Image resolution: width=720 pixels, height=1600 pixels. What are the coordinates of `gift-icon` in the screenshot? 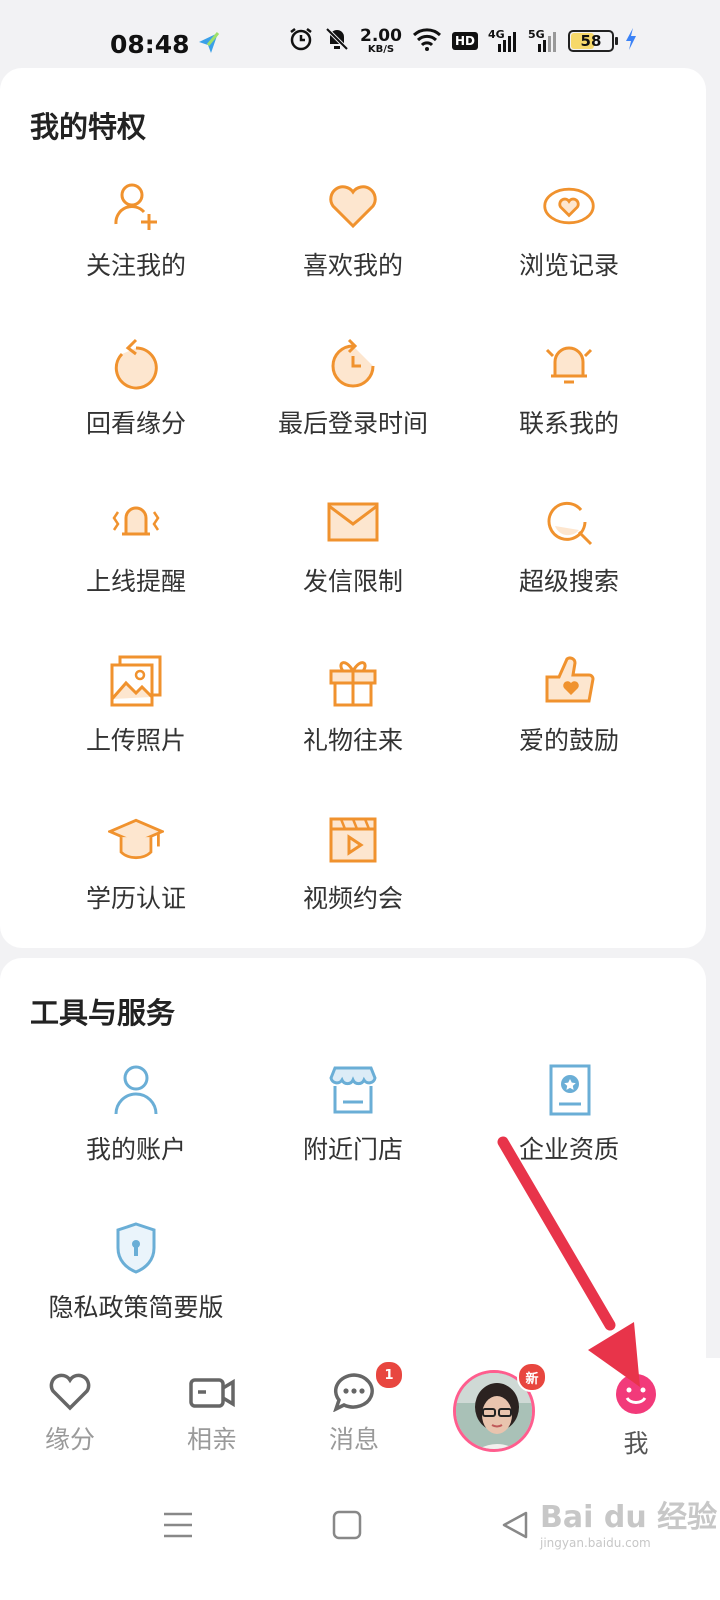 It's located at (353, 681).